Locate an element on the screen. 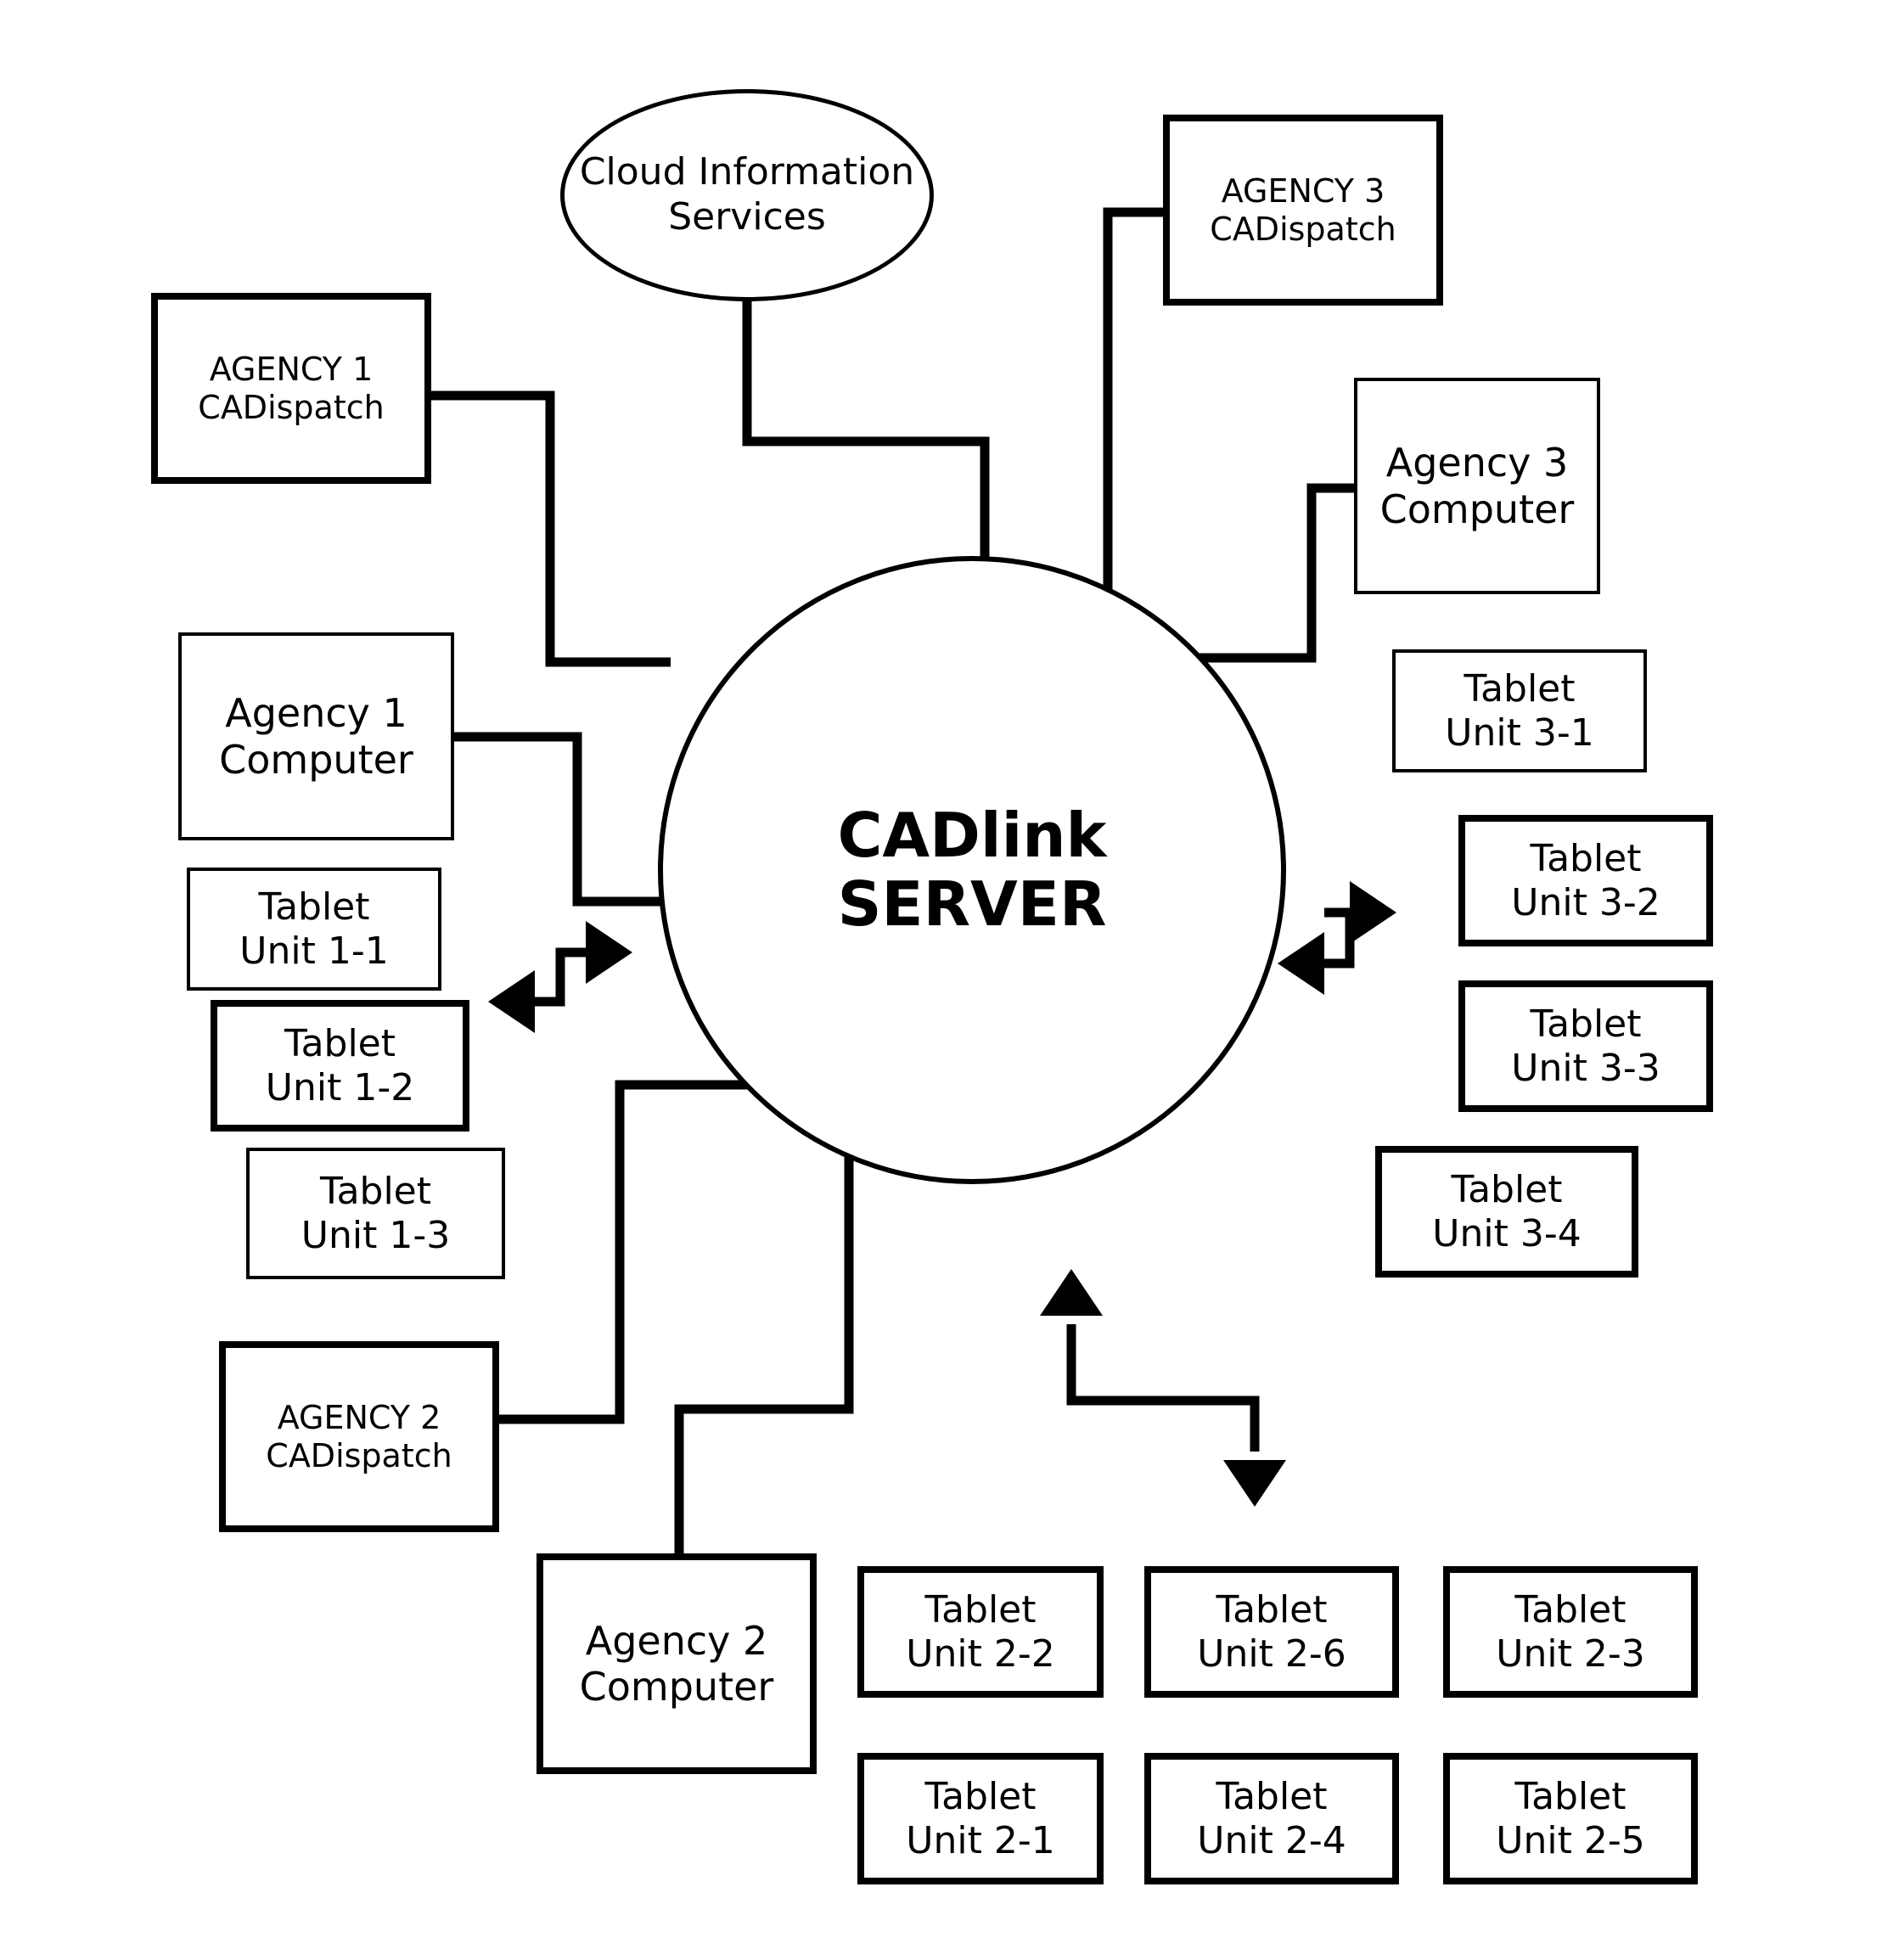  arrowhead-a3-left is located at coordinates (1301, 963).